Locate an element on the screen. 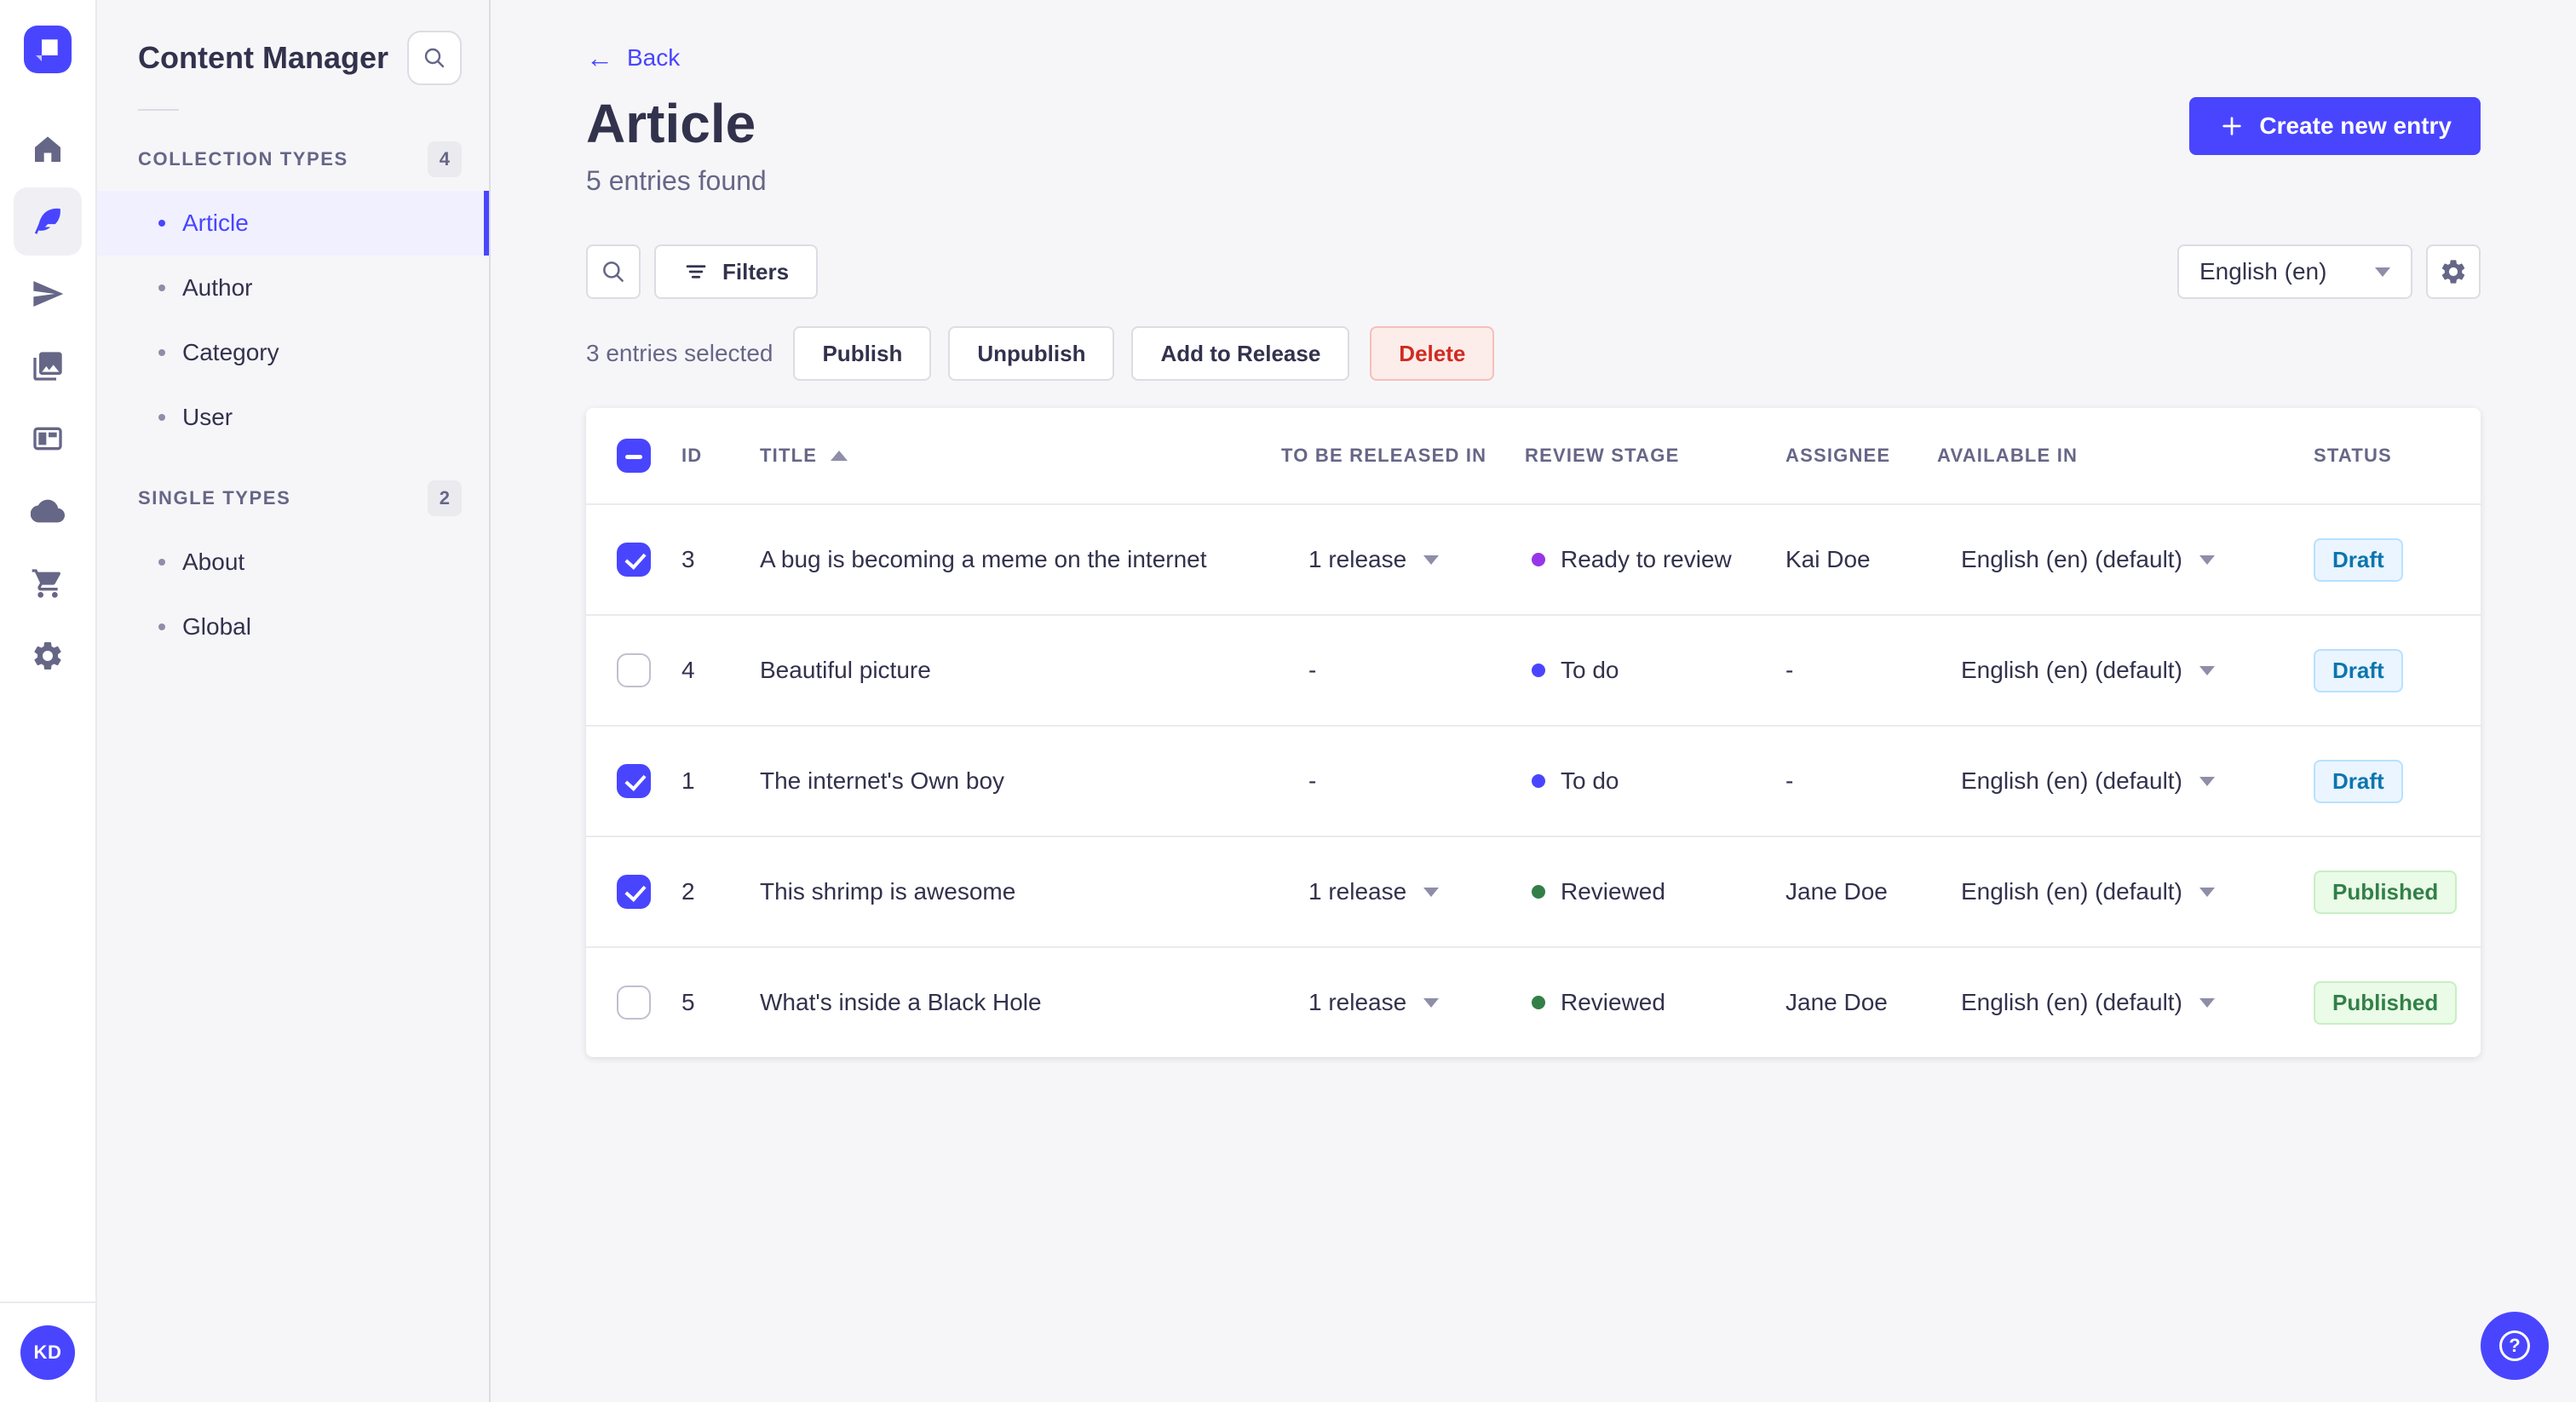 The height and width of the screenshot is (1402, 2576). nav-settings is located at coordinates (48, 656).